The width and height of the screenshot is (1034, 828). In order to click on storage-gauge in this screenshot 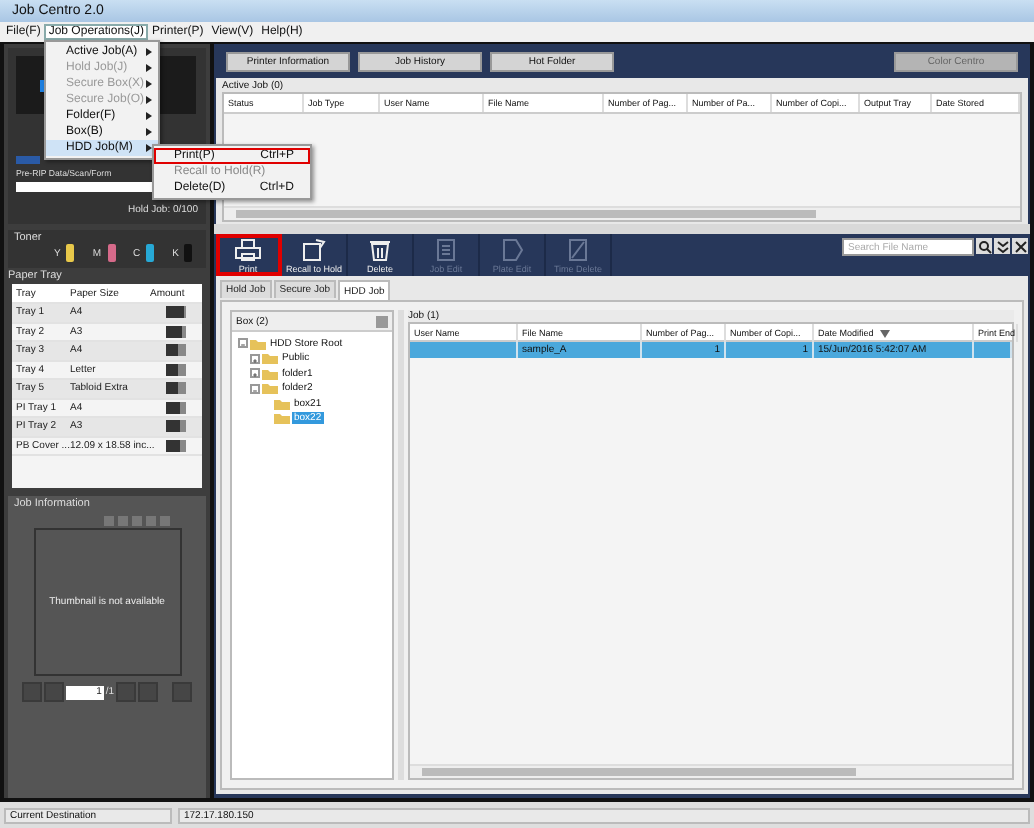, I will do `click(28, 160)`.